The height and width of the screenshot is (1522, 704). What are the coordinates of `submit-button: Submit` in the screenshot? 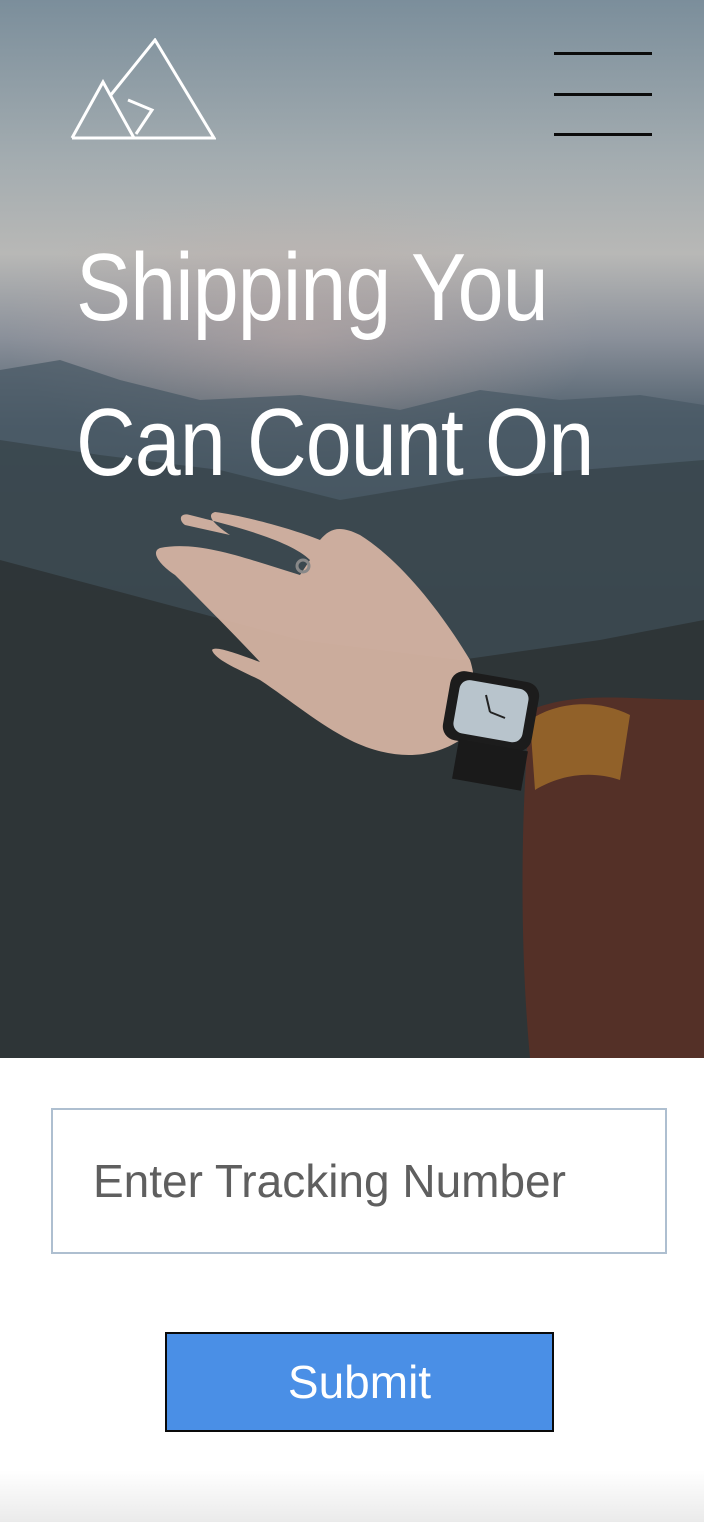 It's located at (359, 1382).